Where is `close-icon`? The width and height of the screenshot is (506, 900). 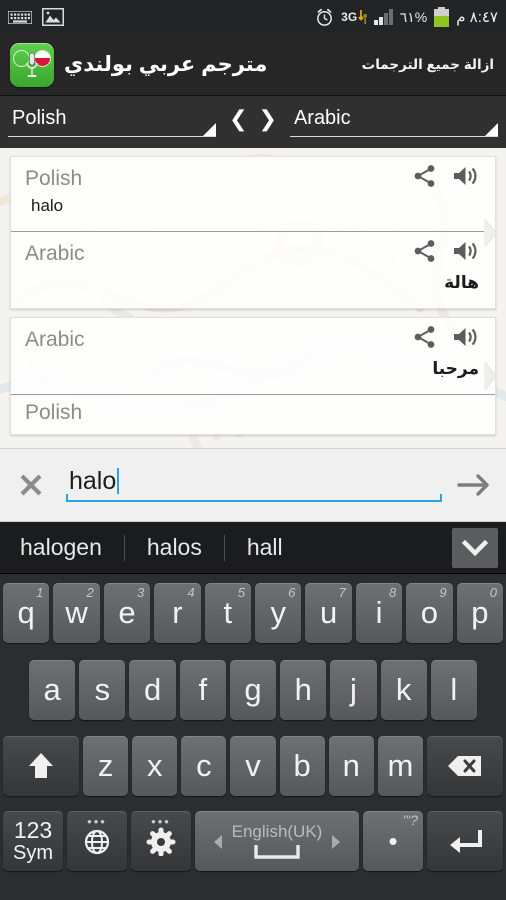 close-icon is located at coordinates (31, 485).